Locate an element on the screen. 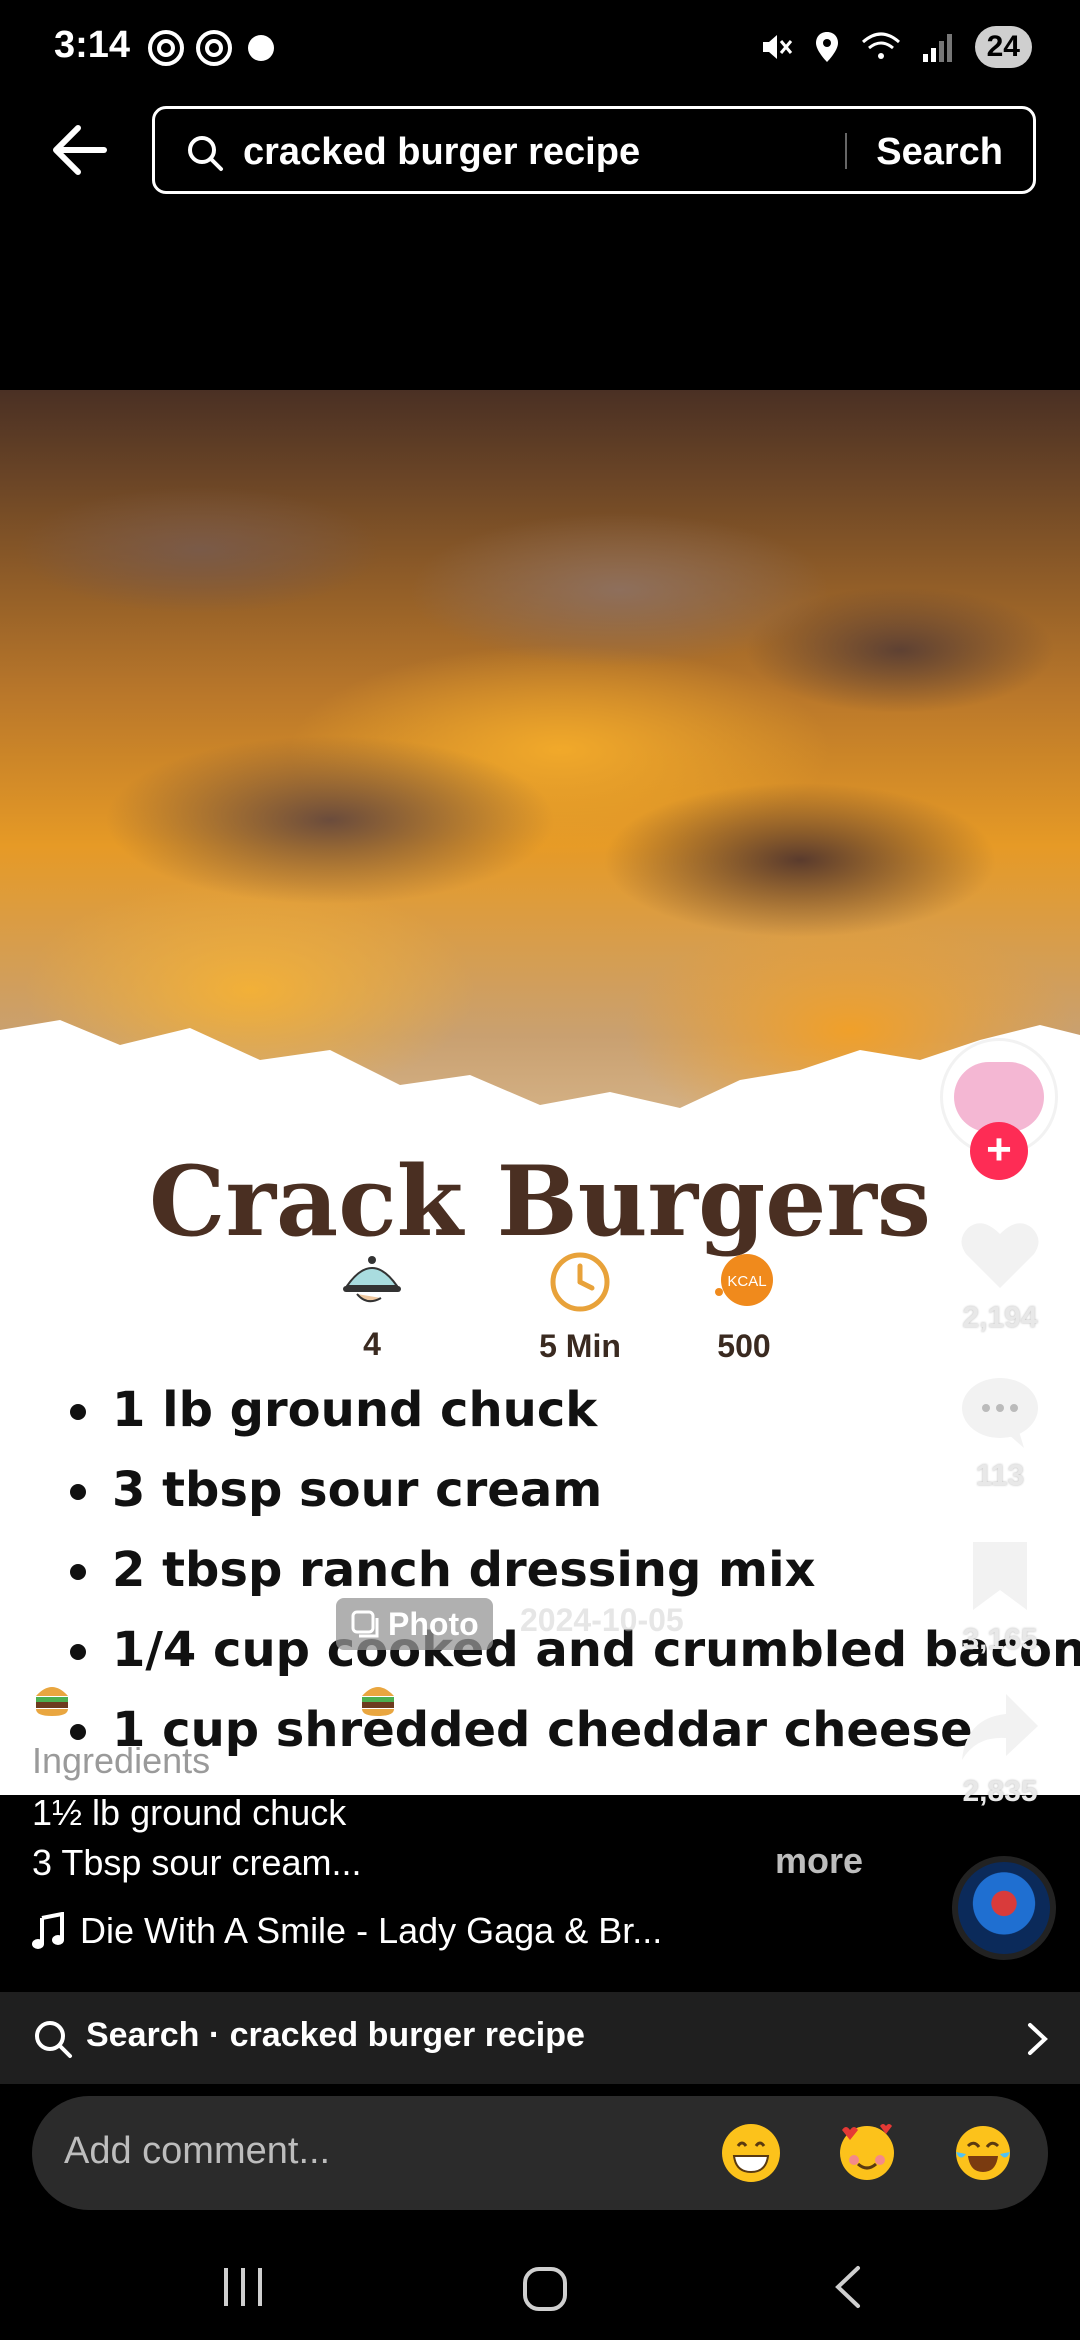 The image size is (1080, 2340). kcal-icon: KCAL is located at coordinates (744, 1280).